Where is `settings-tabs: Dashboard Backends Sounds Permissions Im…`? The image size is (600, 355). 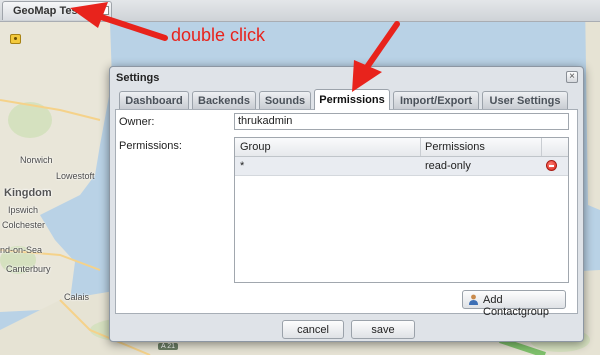
settings-tabs: Dashboard Backends Sounds Permissions Im… is located at coordinates (345, 99).